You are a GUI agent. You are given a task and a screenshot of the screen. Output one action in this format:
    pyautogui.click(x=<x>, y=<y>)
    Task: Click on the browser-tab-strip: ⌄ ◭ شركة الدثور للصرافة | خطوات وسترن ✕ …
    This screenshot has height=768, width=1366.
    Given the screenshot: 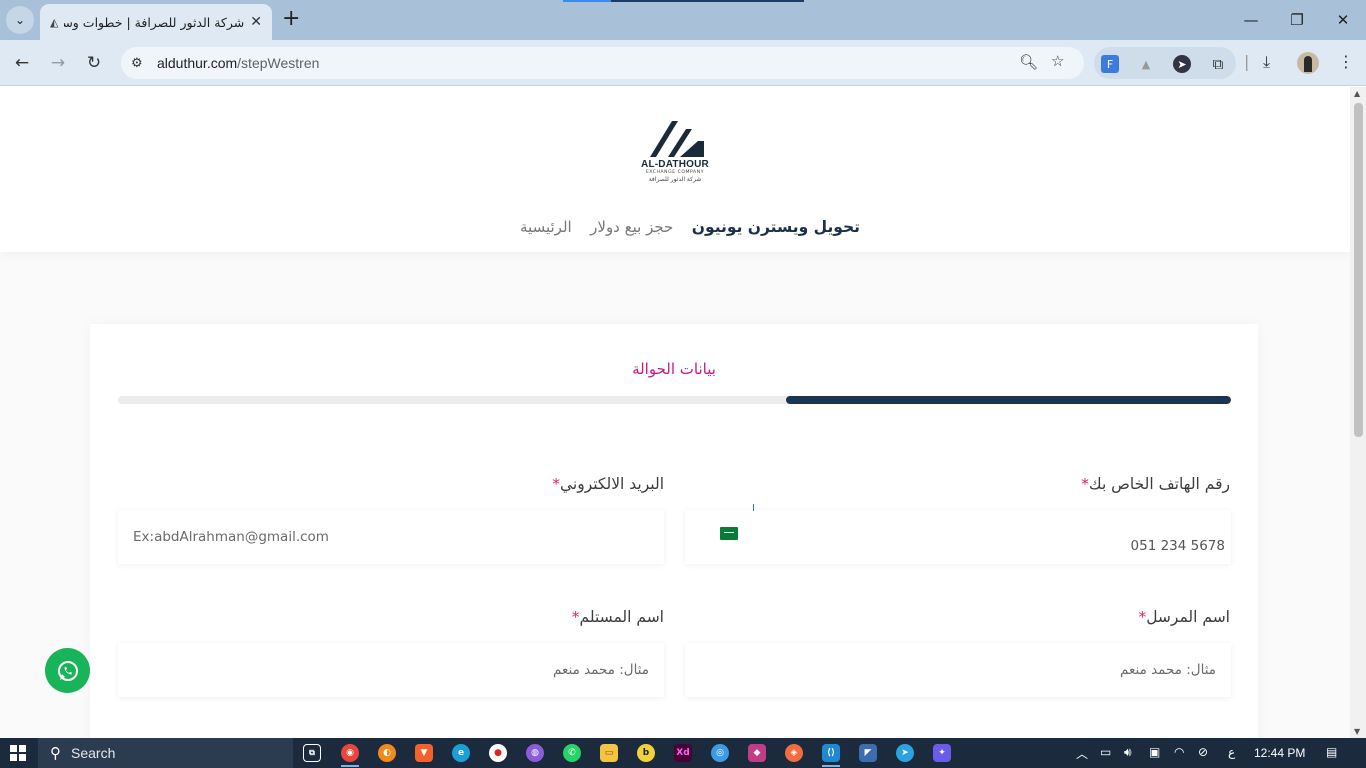 What is the action you would take?
    pyautogui.click(x=683, y=20)
    